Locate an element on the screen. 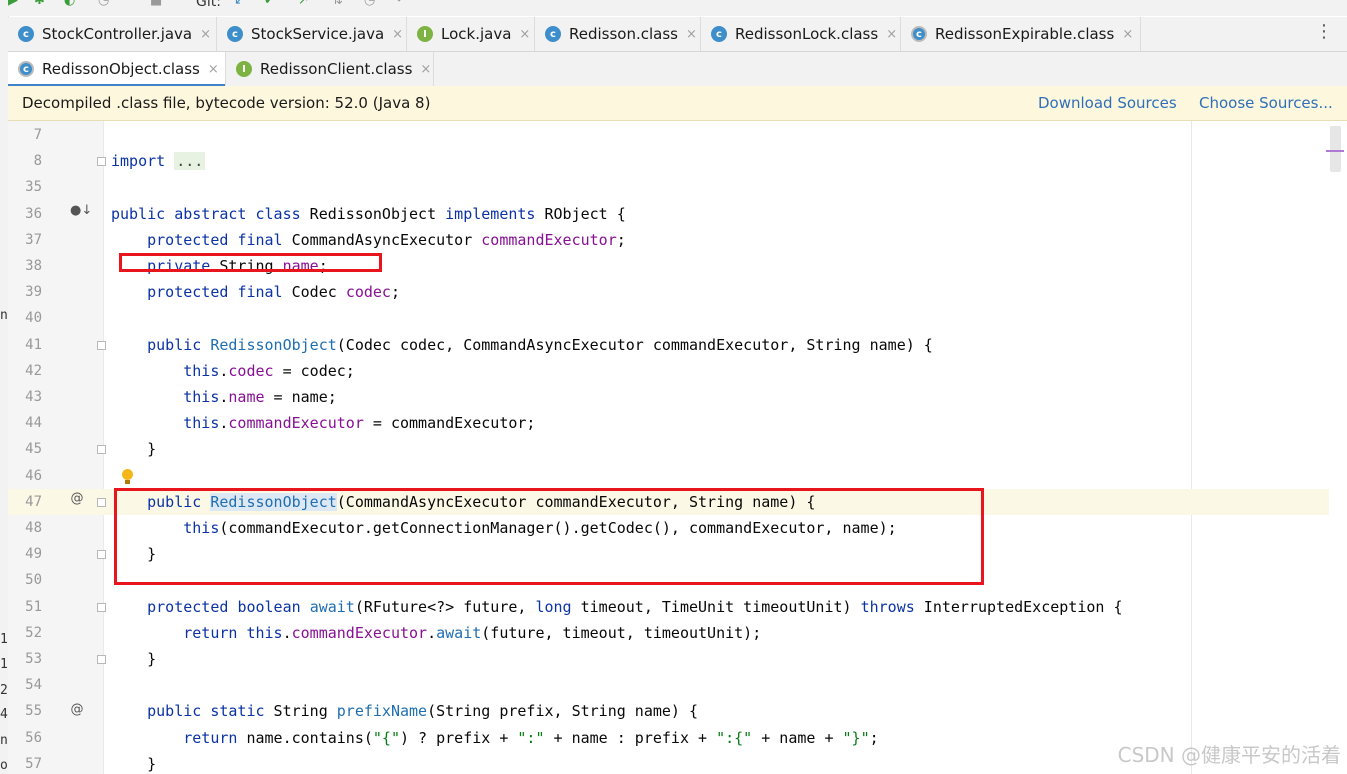  code-line: 49 } is located at coordinates (668, 554).